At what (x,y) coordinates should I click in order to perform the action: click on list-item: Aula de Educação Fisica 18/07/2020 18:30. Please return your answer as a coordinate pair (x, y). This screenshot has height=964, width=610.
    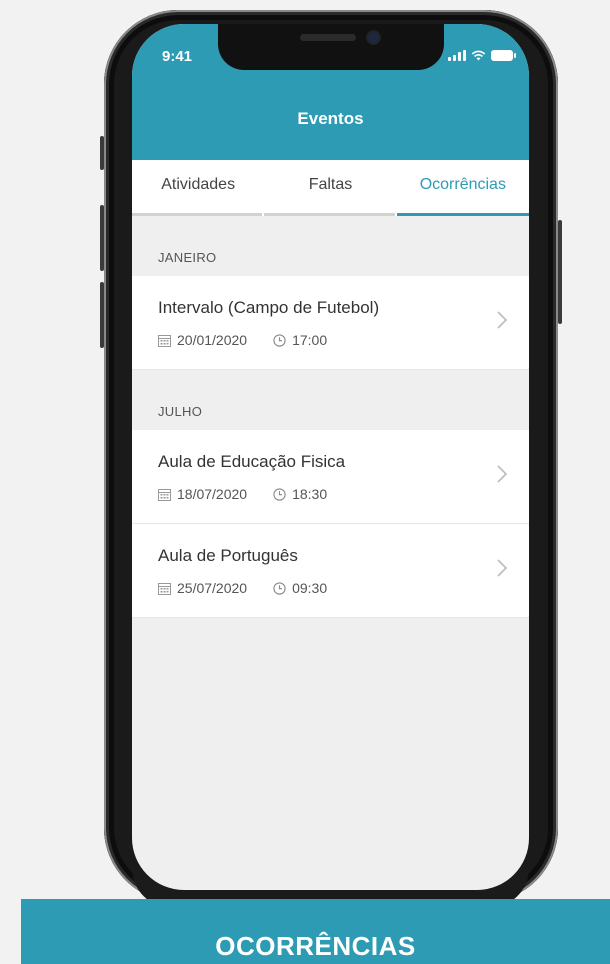
    Looking at the image, I should click on (330, 477).